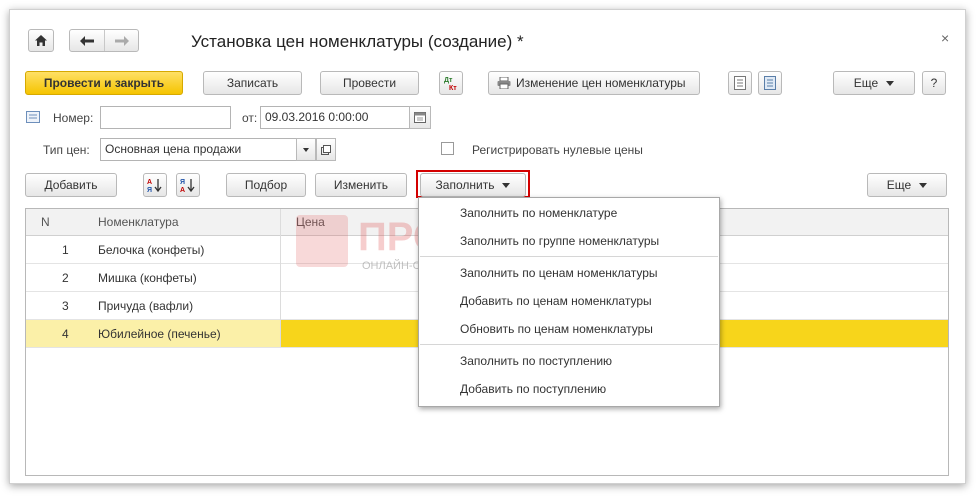 The width and height of the screenshot is (976, 496). What do you see at coordinates (65, 334) in the screenshot?
I see `row-number: 4` at bounding box center [65, 334].